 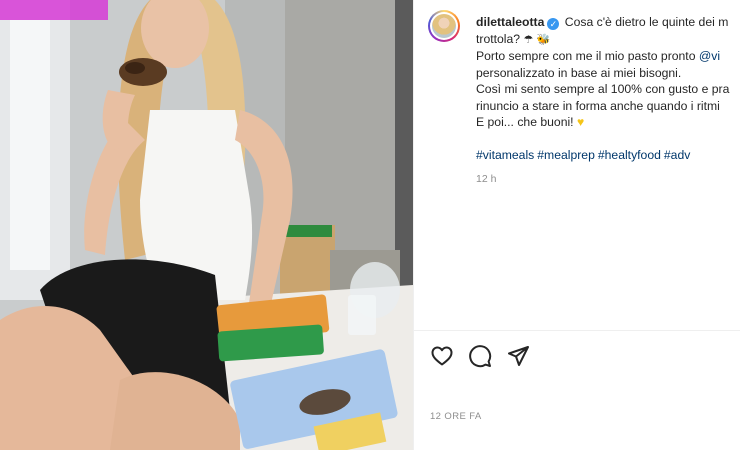 I want to click on comment-button, so click(x=480, y=356).